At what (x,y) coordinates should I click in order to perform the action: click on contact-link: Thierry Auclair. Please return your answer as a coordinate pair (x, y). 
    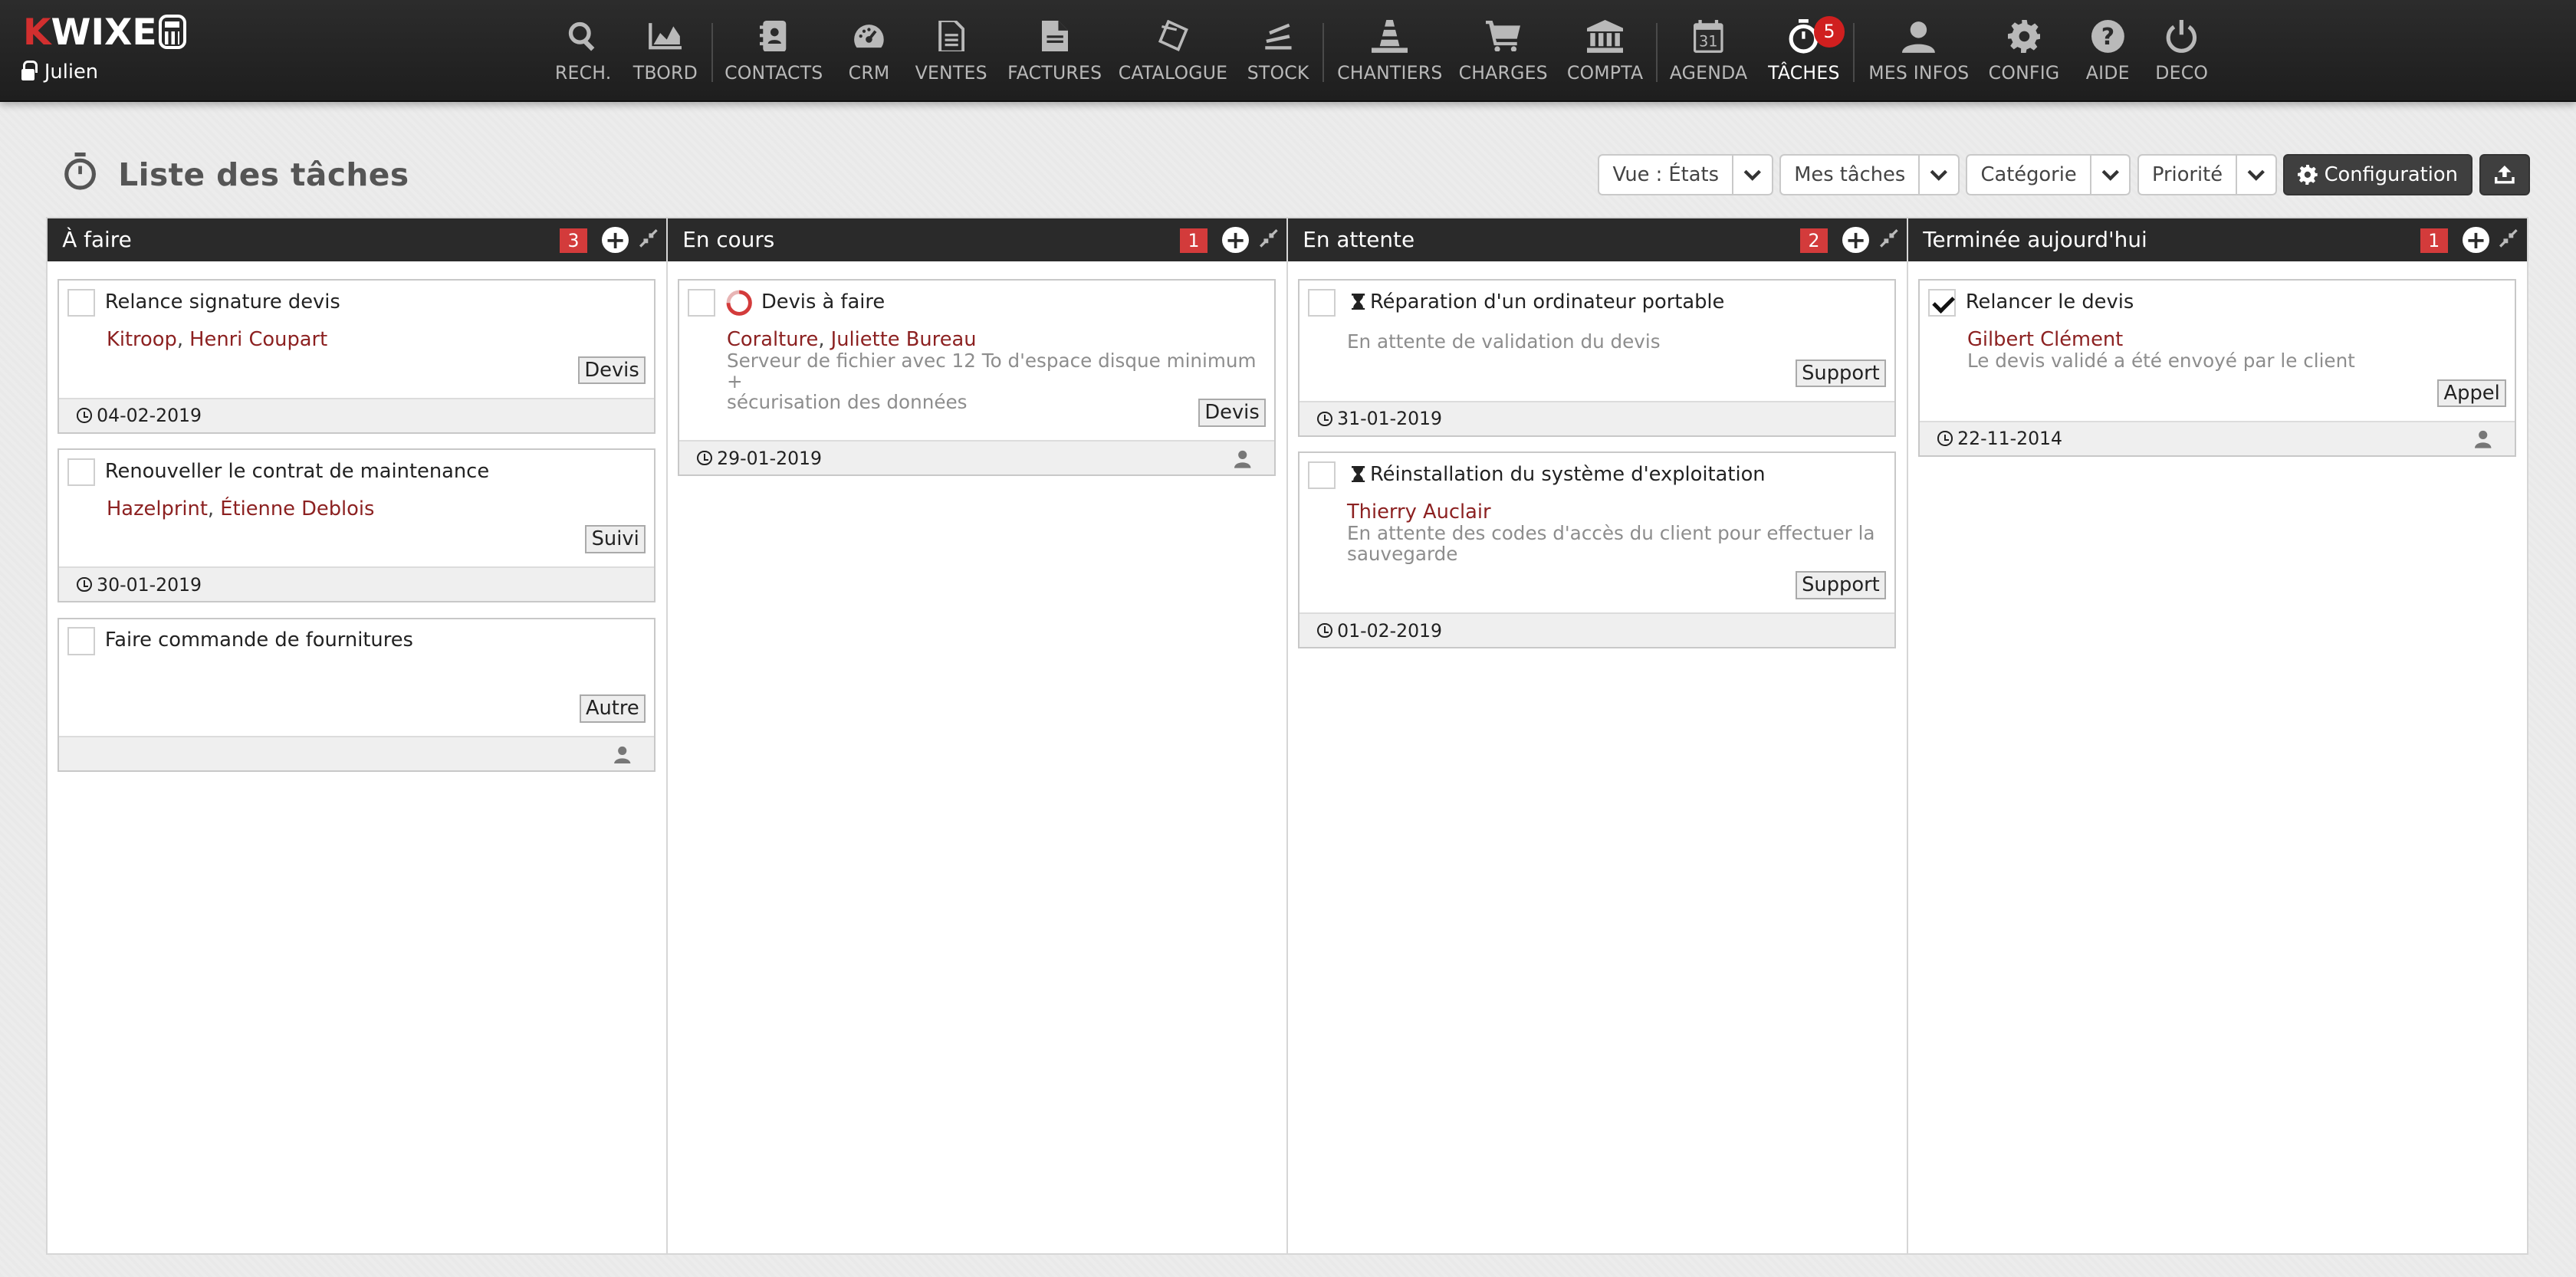
    Looking at the image, I should click on (1419, 512).